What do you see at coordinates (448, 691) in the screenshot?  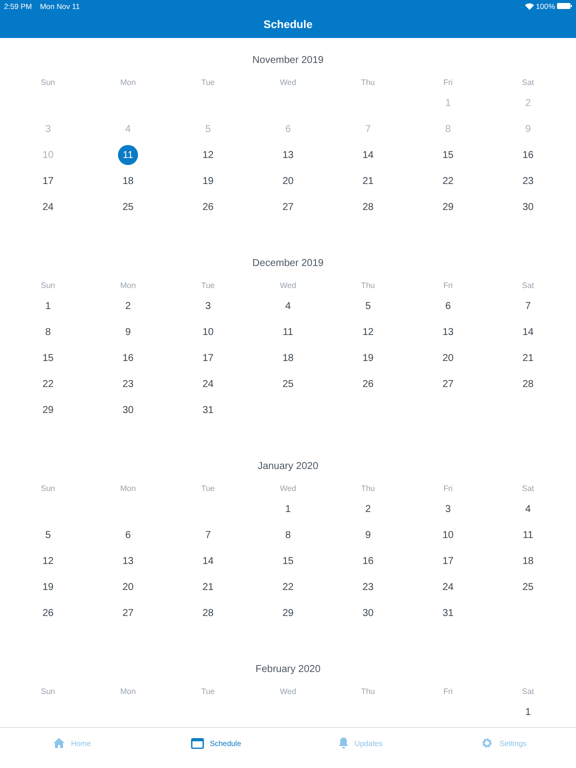 I see `weekday-label: Fri` at bounding box center [448, 691].